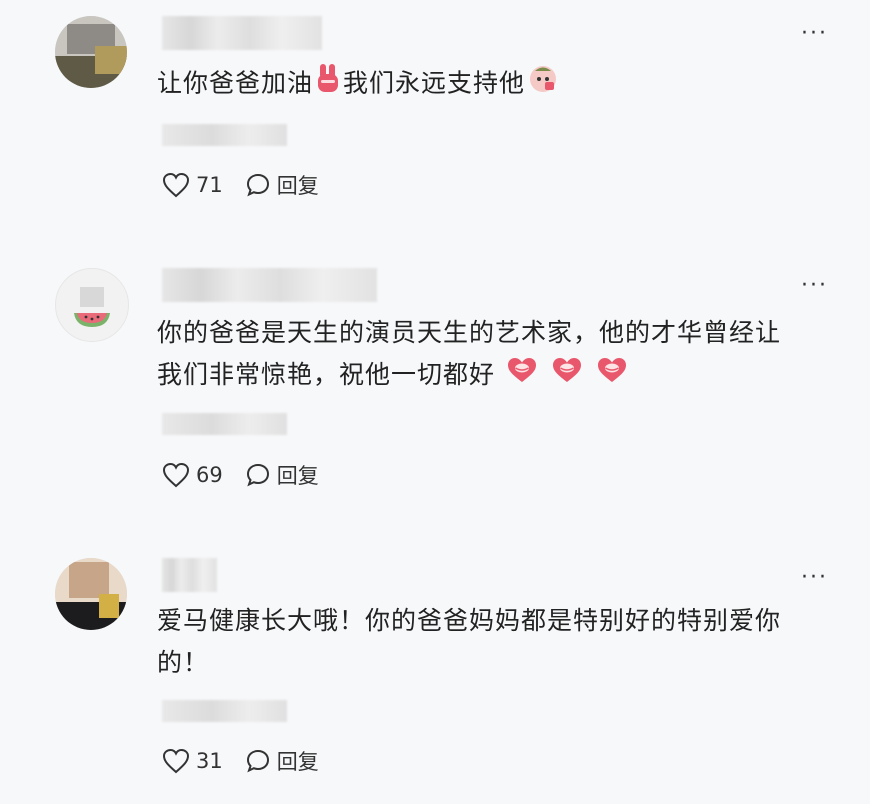  What do you see at coordinates (469, 620) in the screenshot?
I see `comment-text-line: 爱马健康长大哦！你的爸爸妈妈都是特别好的特别爱你` at bounding box center [469, 620].